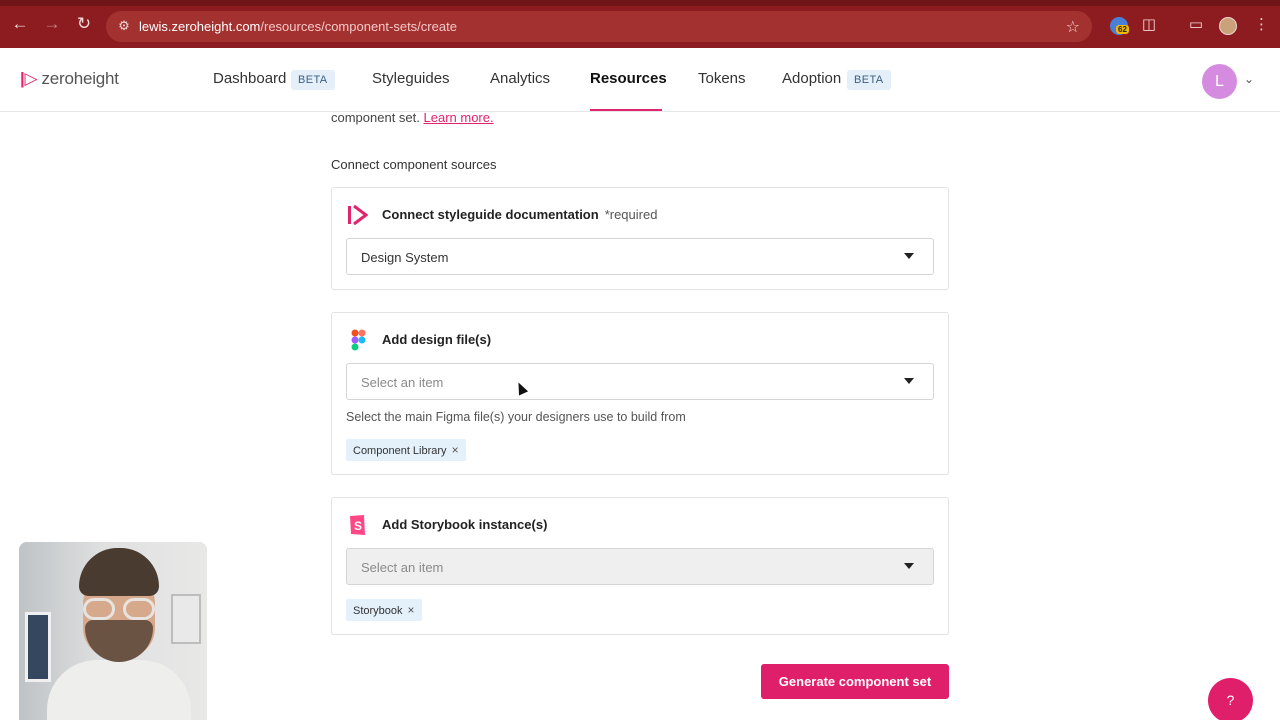  Describe the element at coordinates (52, 24) in the screenshot. I see `forward-icon: →` at that location.